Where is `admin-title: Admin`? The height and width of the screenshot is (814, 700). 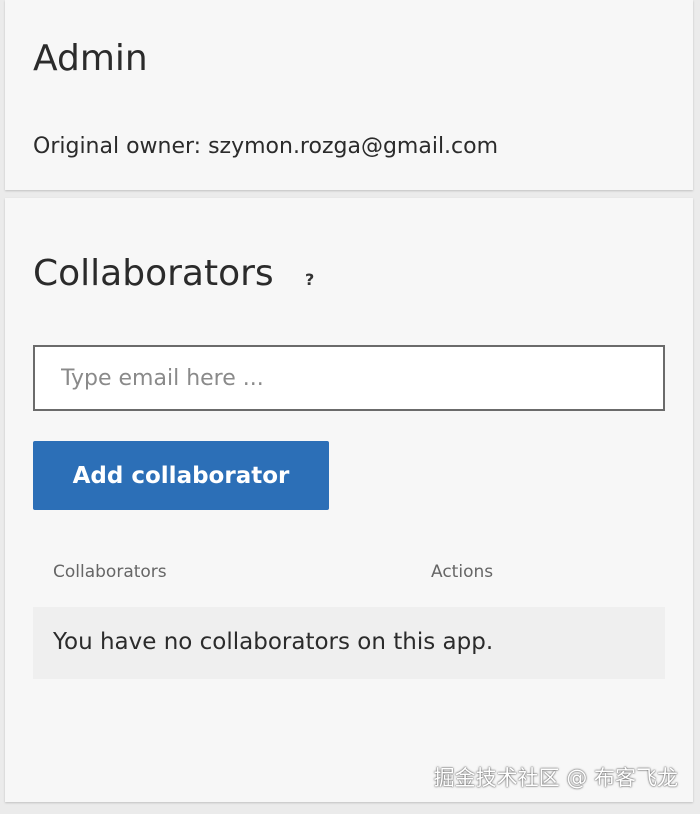
admin-title: Admin is located at coordinates (90, 58).